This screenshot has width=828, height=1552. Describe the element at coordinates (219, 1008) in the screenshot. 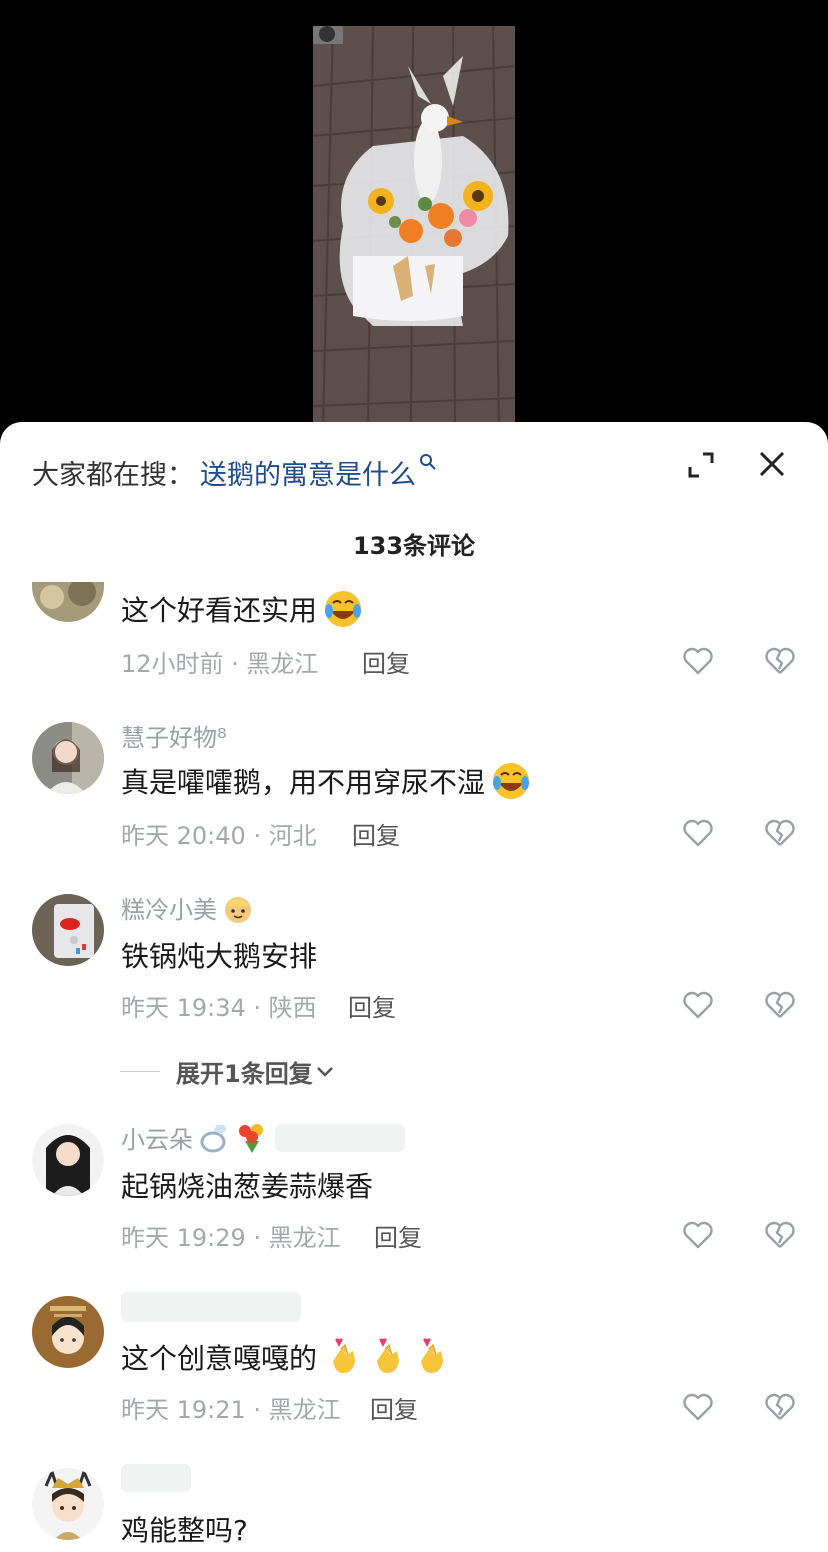

I see `comment-meta: 昨天 19:34 · 陕西` at that location.